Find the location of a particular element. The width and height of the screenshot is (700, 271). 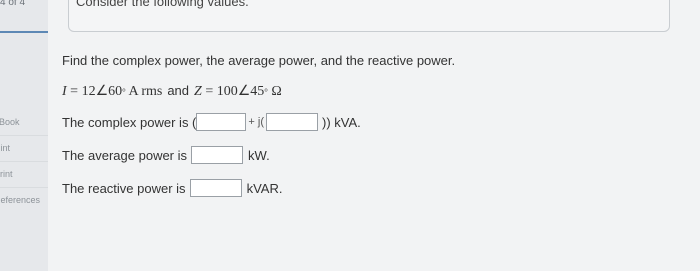

sidebar-item-references: References is located at coordinates (20, 200).